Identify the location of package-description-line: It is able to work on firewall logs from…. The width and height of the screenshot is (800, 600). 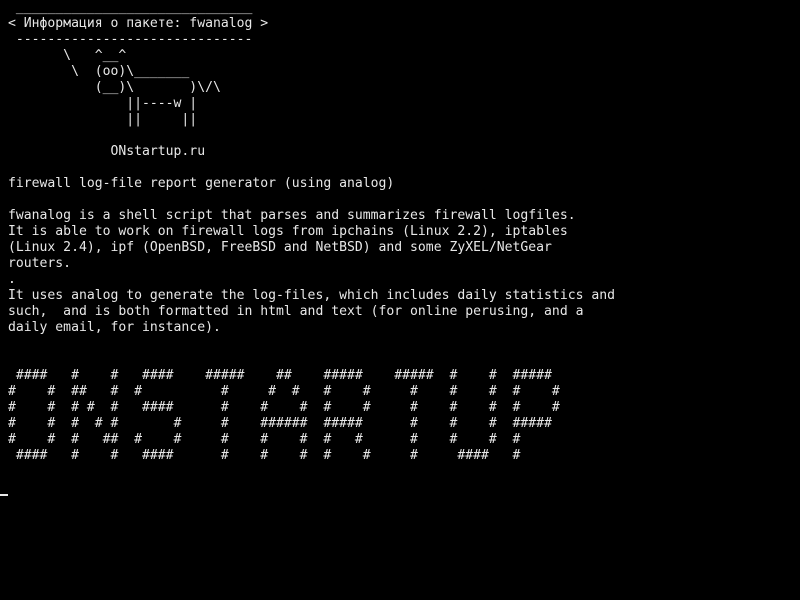
(288, 231).